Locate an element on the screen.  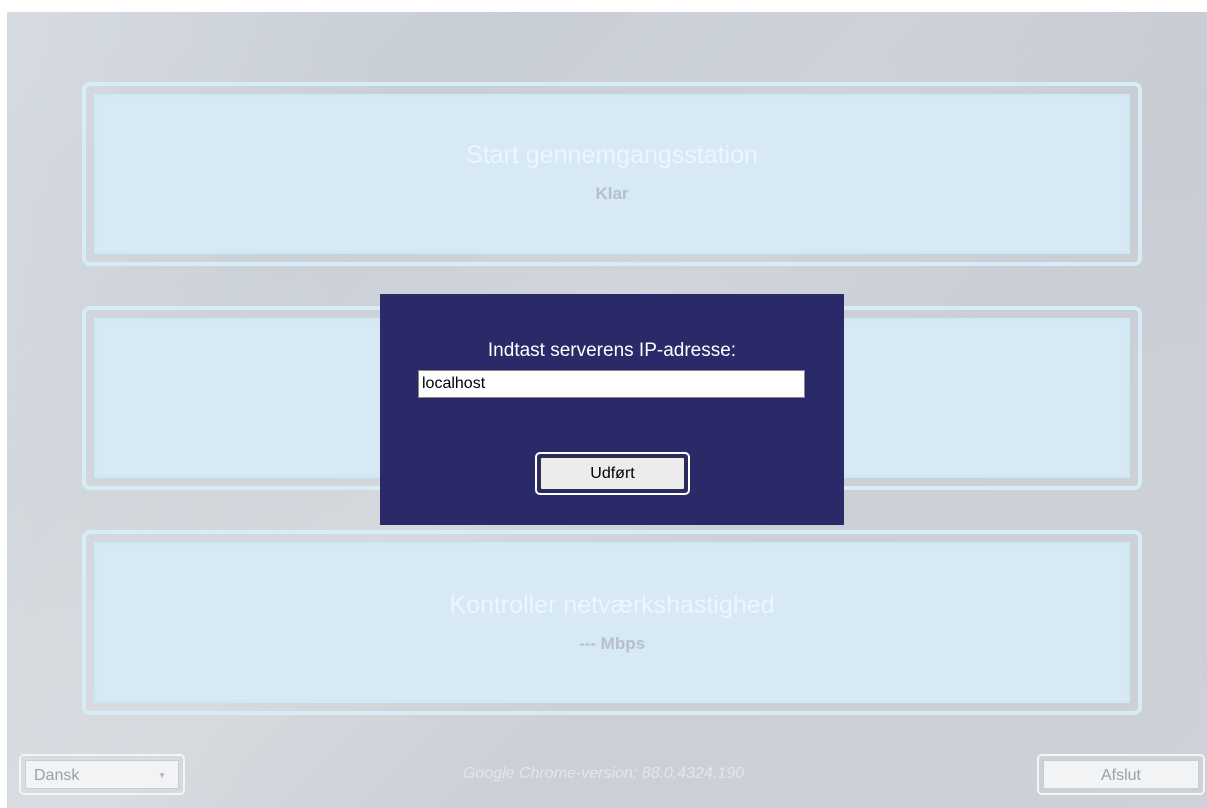
server-ip-label: Indtast serverens IP-adresse: is located at coordinates (612, 350).